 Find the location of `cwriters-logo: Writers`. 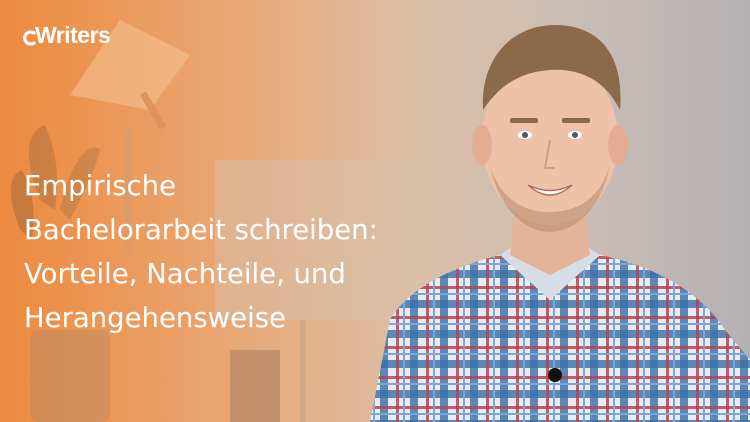

cwriters-logo: Writers is located at coordinates (66, 35).